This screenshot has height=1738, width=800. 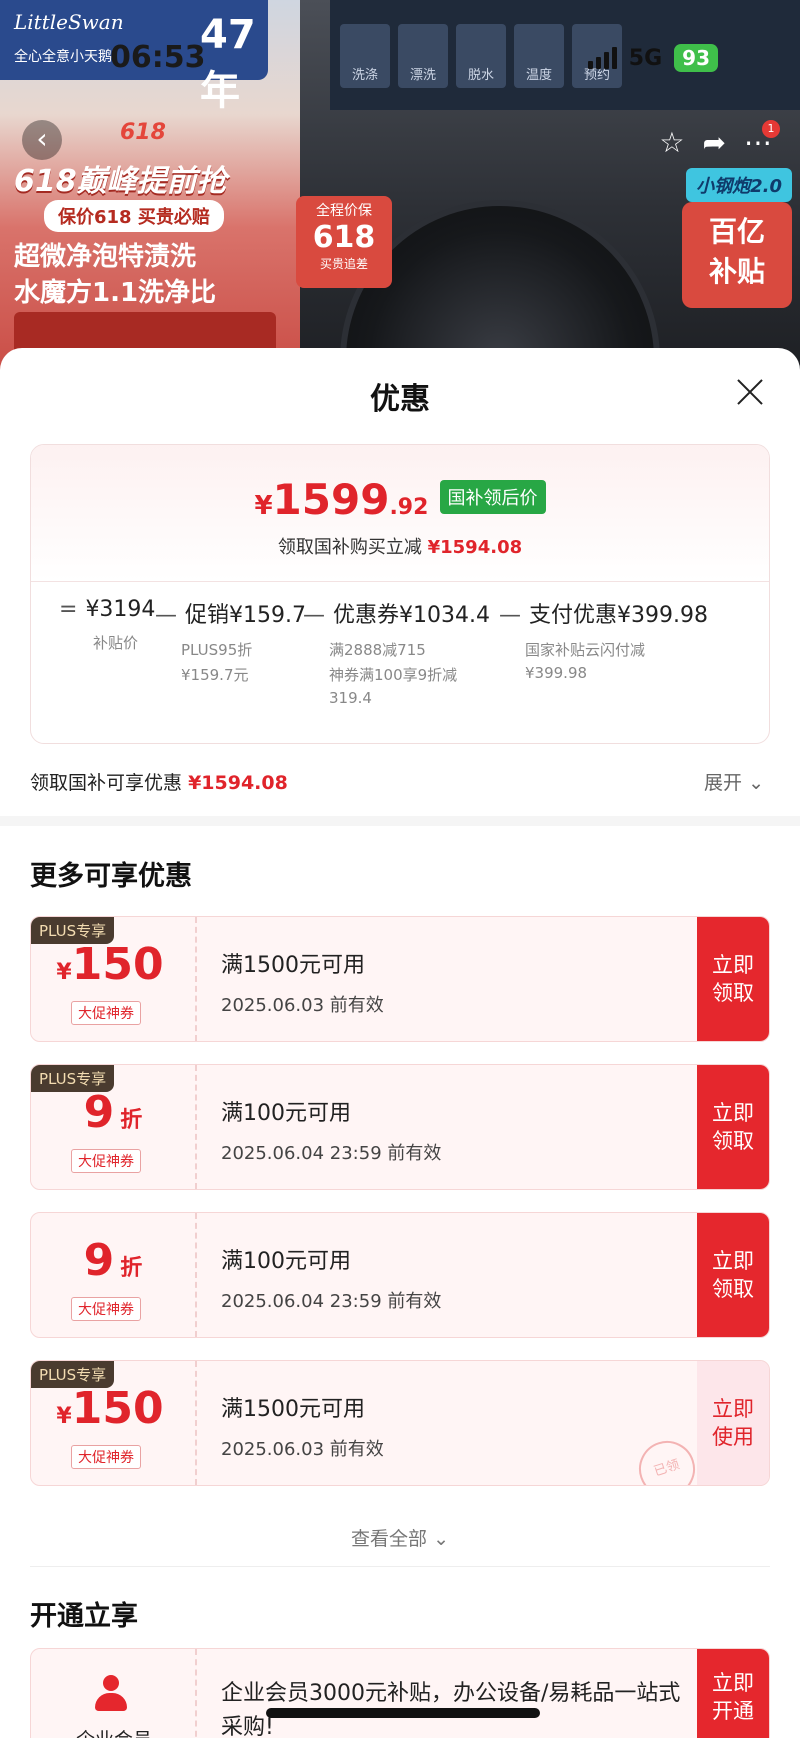 What do you see at coordinates (602, 58) in the screenshot?
I see `signal-icon` at bounding box center [602, 58].